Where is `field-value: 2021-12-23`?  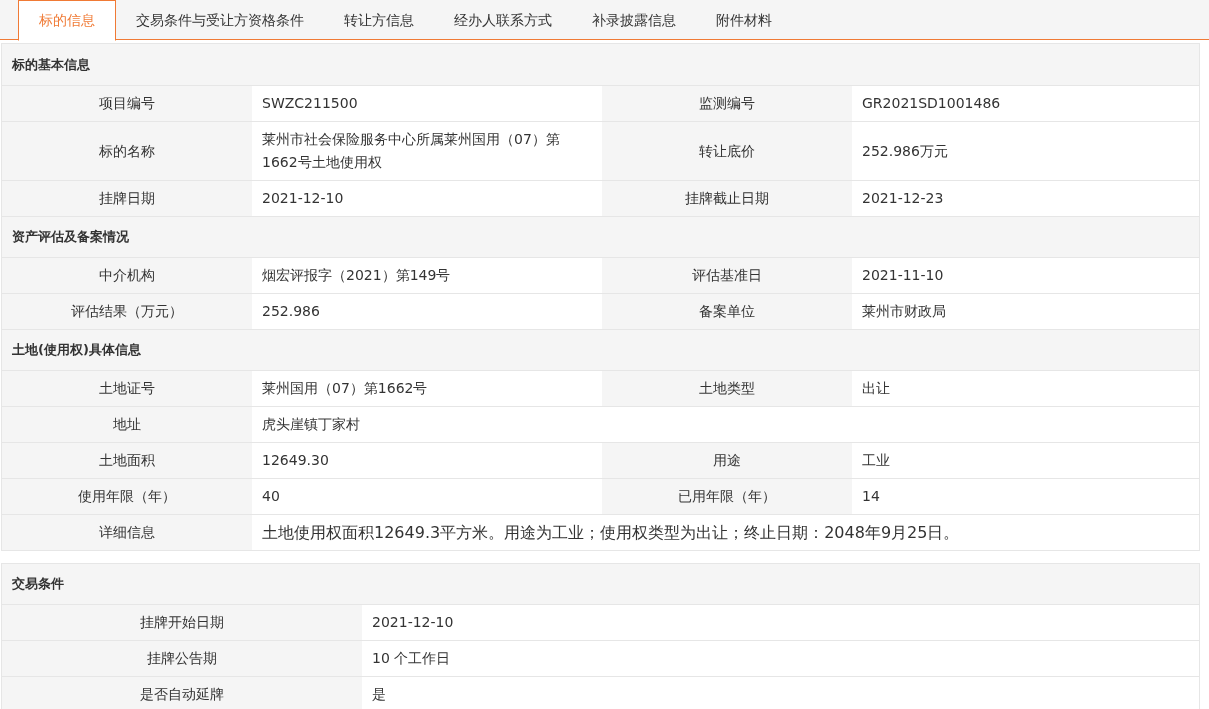 field-value: 2021-12-23 is located at coordinates (1025, 198).